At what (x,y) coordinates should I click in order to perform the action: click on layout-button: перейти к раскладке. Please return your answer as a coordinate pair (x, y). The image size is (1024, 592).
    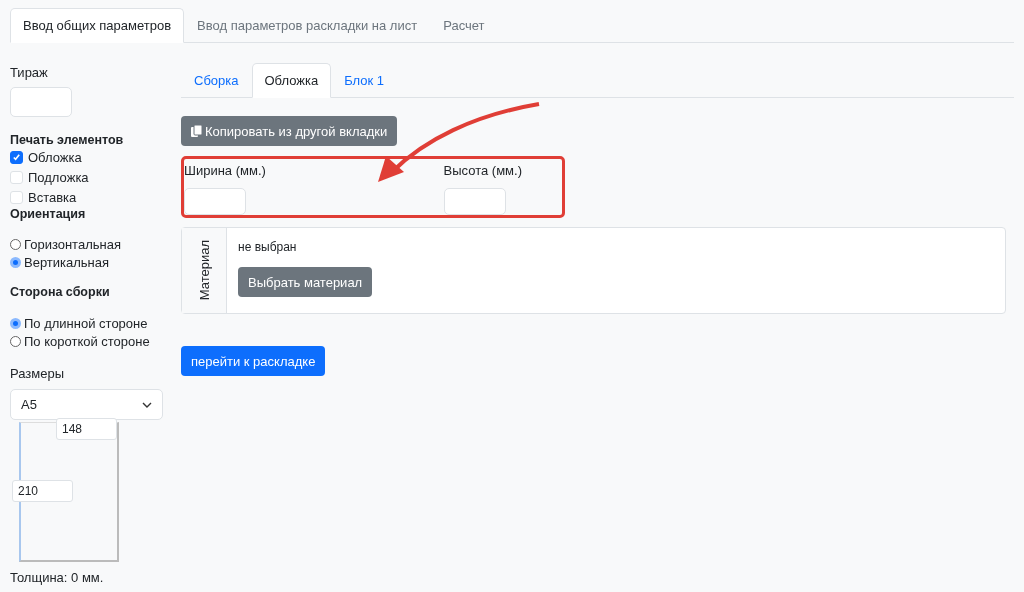
    Looking at the image, I should click on (253, 361).